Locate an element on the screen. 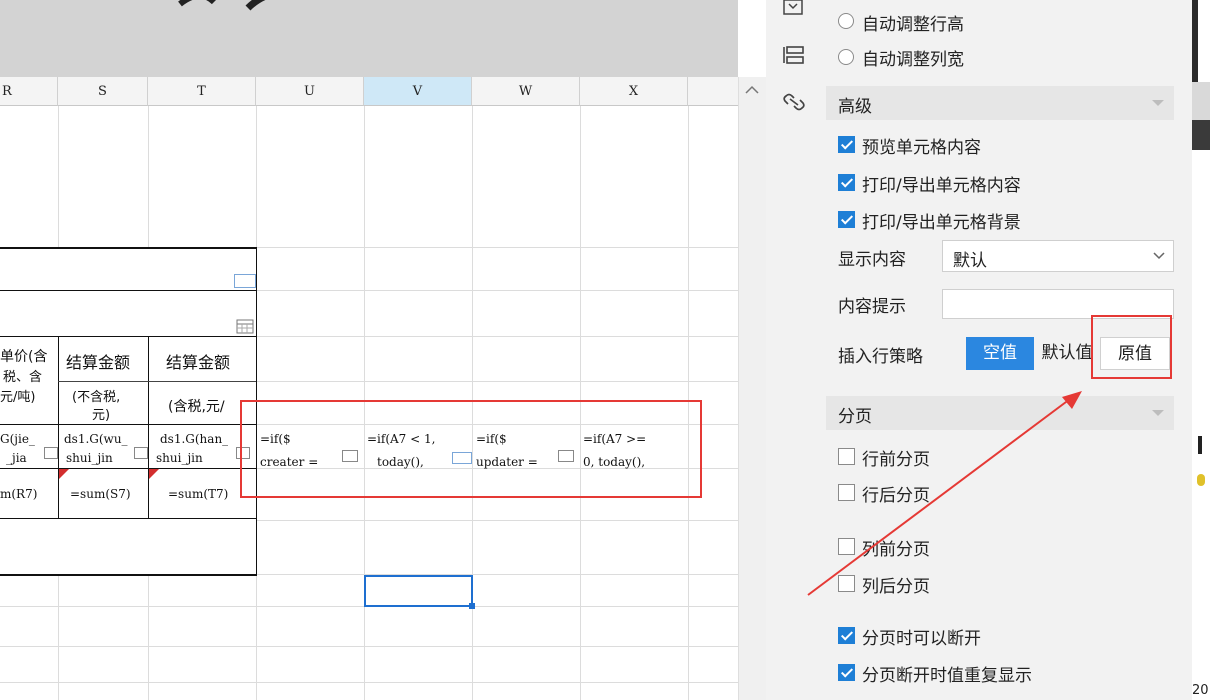  brush-stroke-decoration is located at coordinates (222, 5).